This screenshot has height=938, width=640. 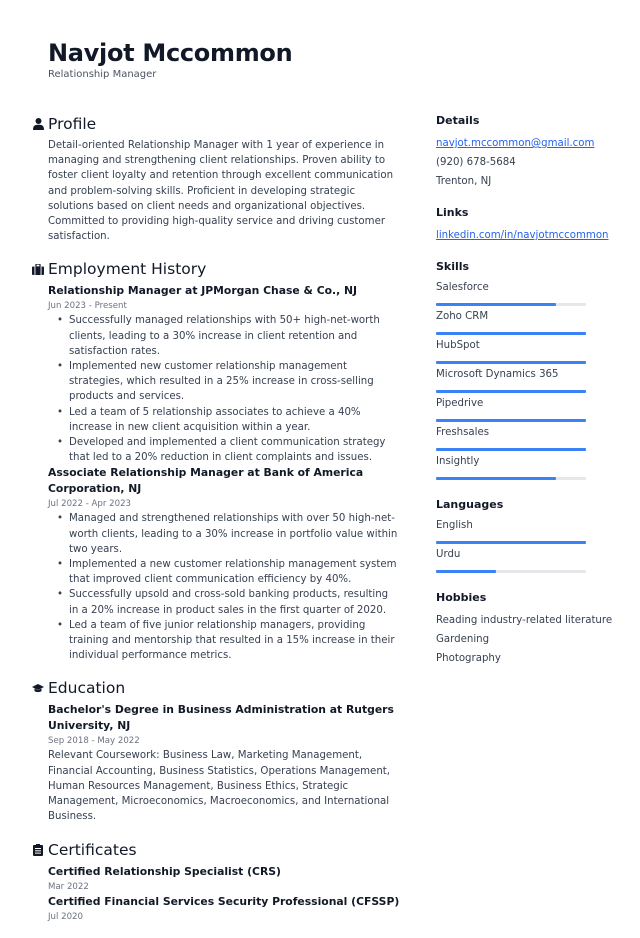 I want to click on language-item: Urdu, so click(x=526, y=561).